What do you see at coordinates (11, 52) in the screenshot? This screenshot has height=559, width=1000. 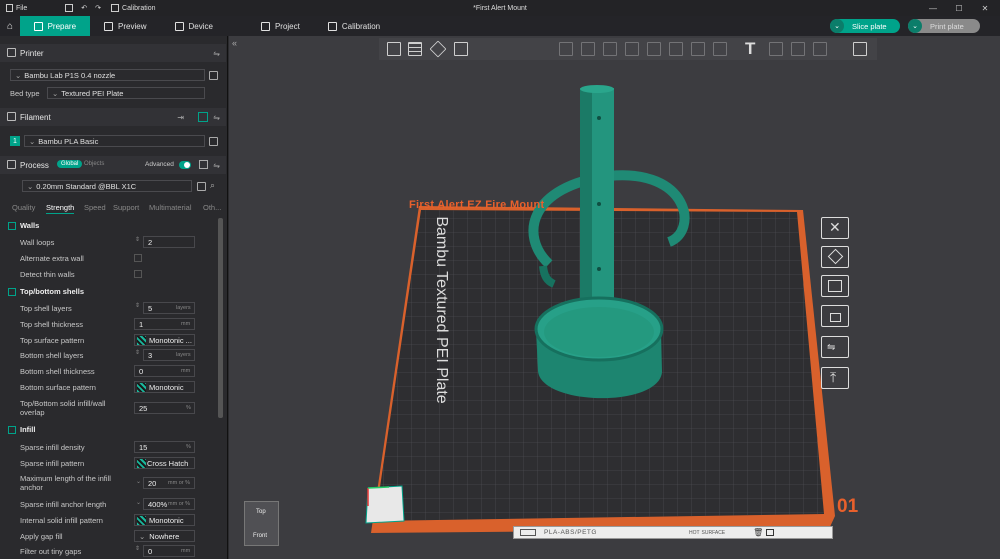 I see `printer-section-icon` at bounding box center [11, 52].